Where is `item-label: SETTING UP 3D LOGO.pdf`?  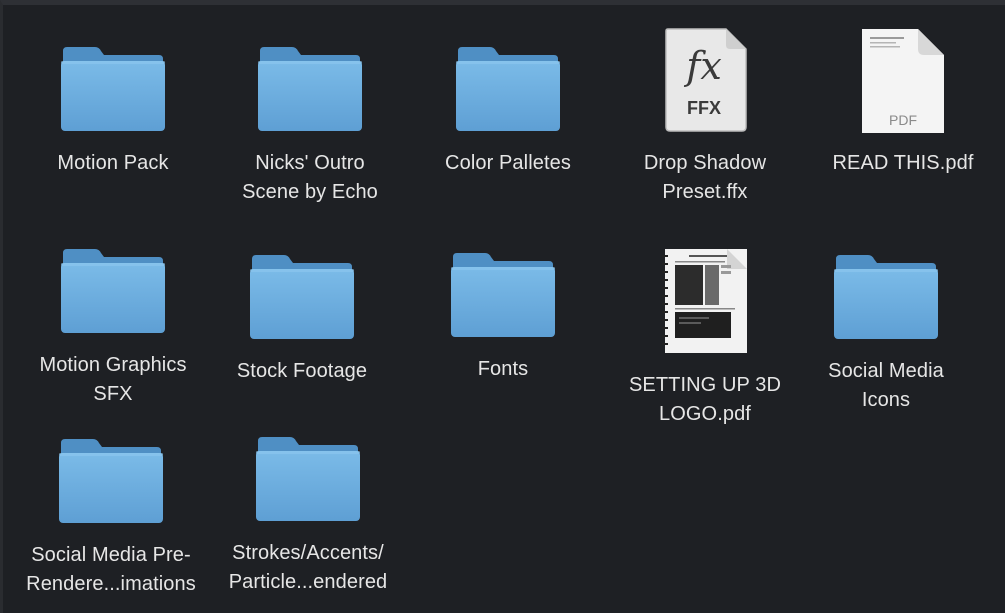
item-label: SETTING UP 3D LOGO.pdf is located at coordinates (705, 399).